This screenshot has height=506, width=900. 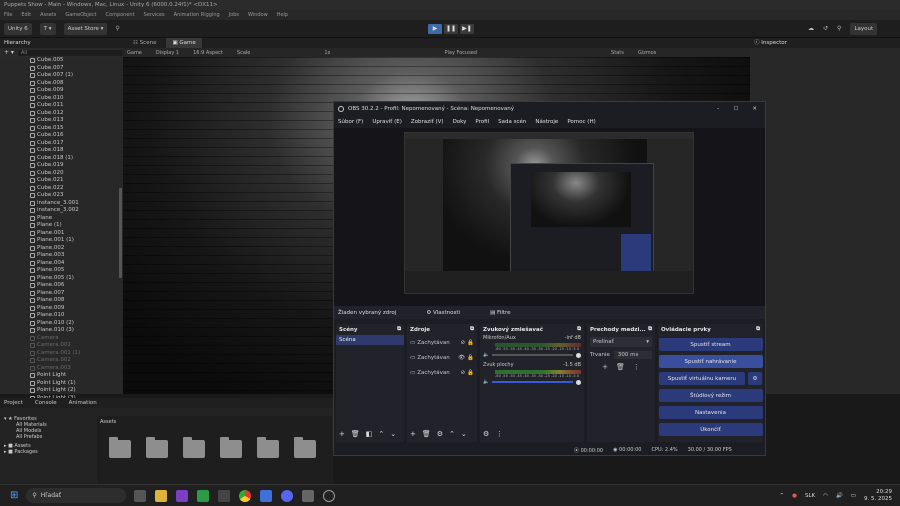 I want to click on hierarchy-item: Cube.017, so click(x=61, y=144).